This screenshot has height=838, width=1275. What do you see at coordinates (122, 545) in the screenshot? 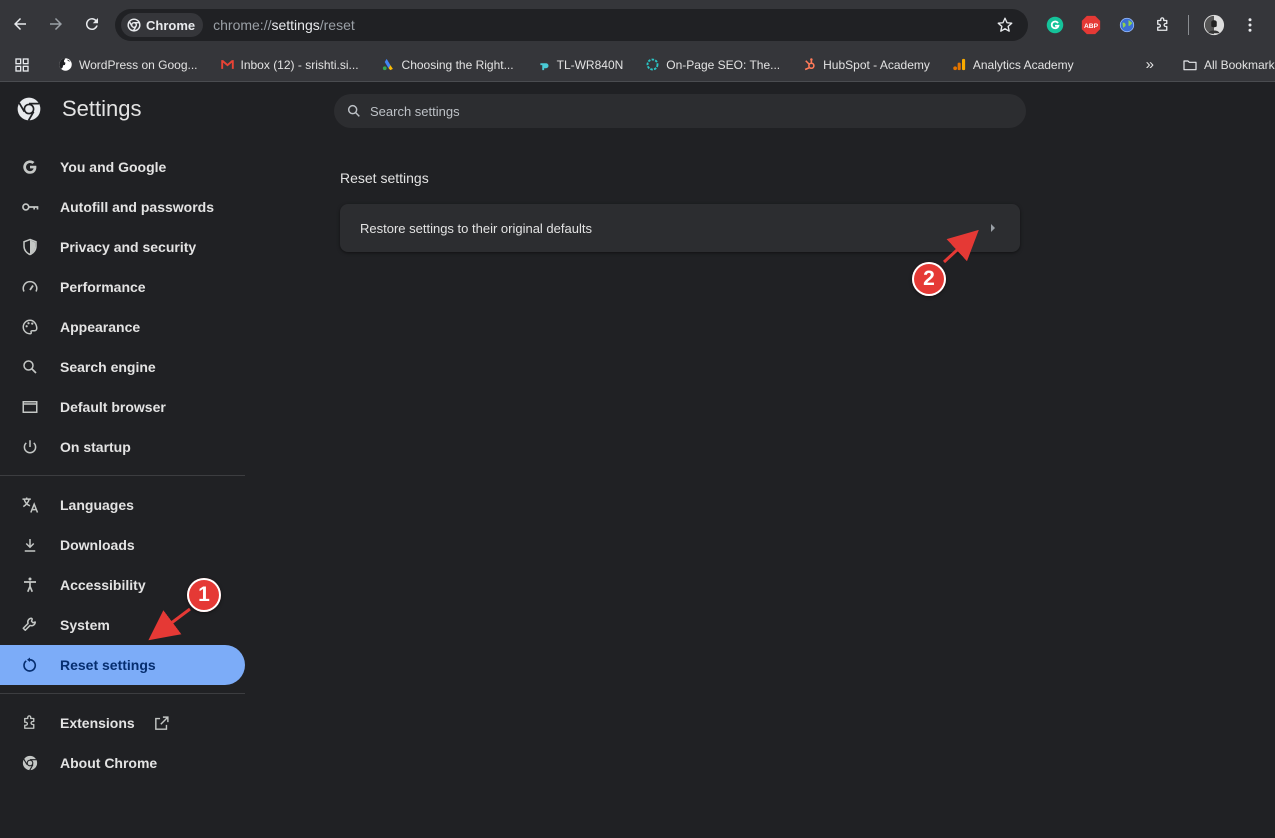
I see `sidebar-item-downloads: Downloads` at bounding box center [122, 545].